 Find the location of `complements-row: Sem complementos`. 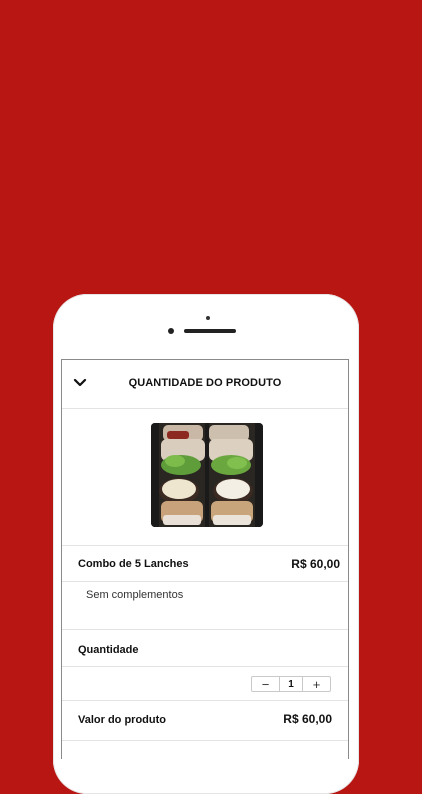

complements-row: Sem complementos is located at coordinates (205, 606).